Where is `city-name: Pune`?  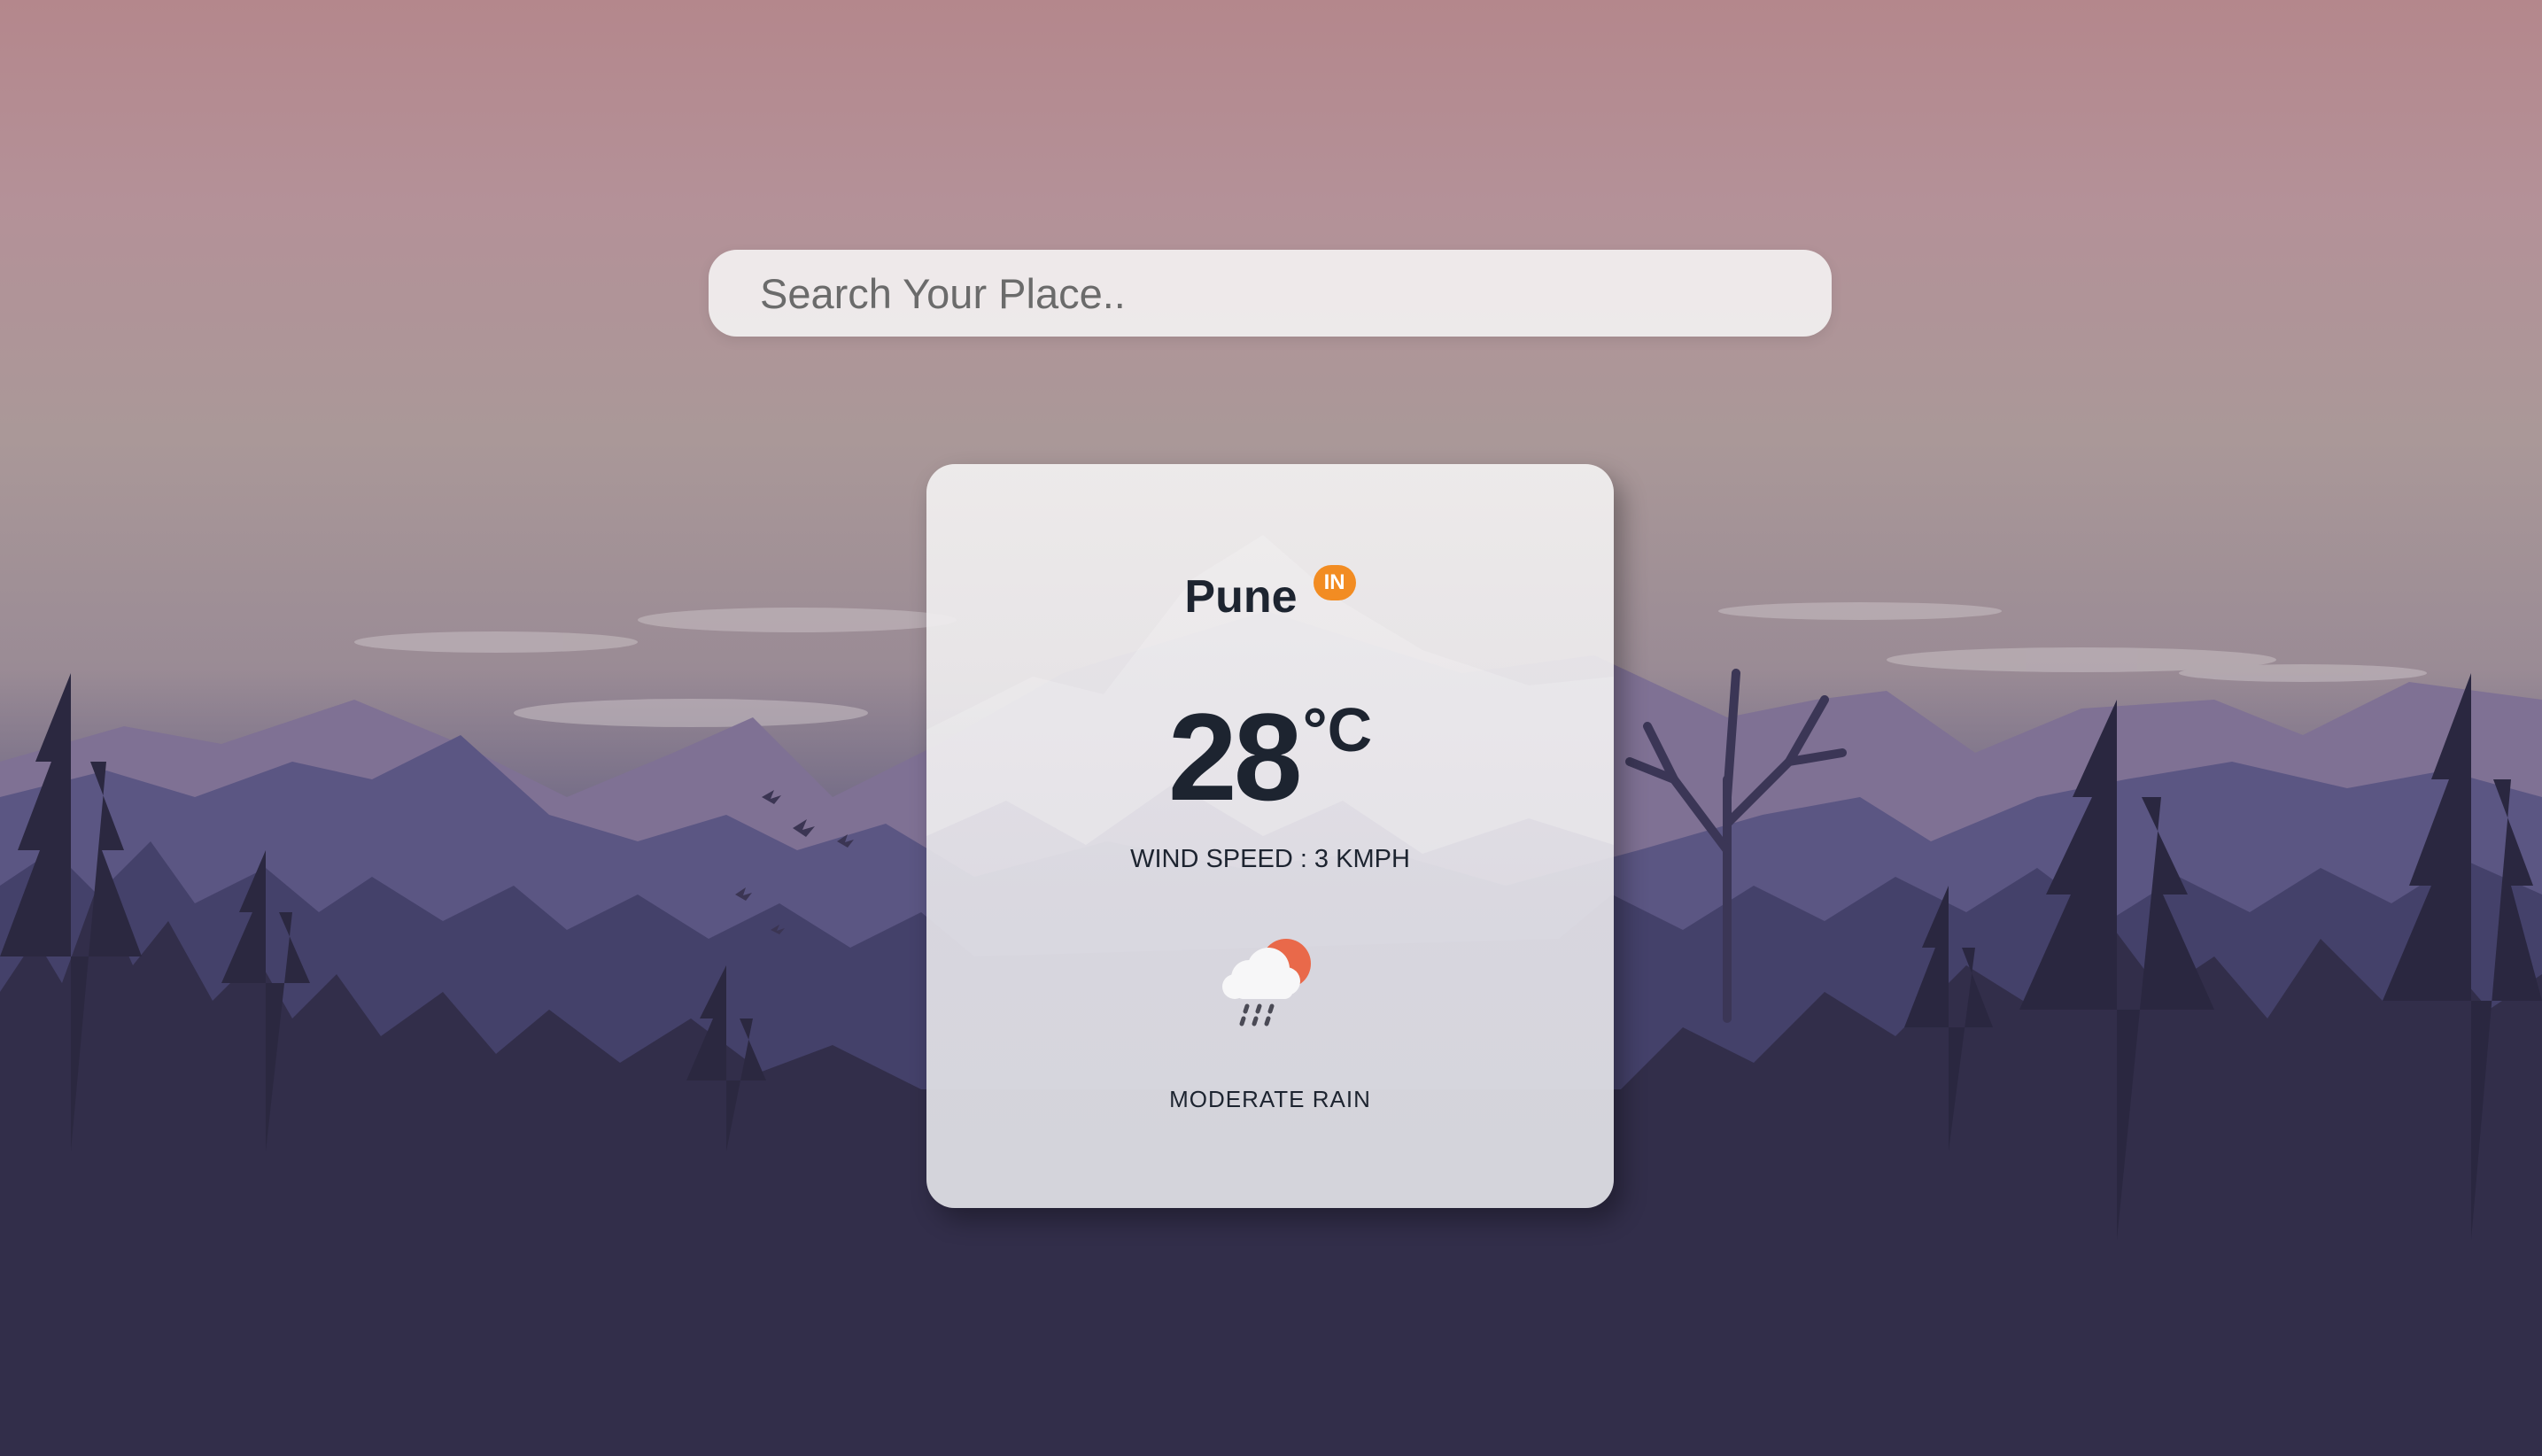
city-name: Pune is located at coordinates (1241, 597).